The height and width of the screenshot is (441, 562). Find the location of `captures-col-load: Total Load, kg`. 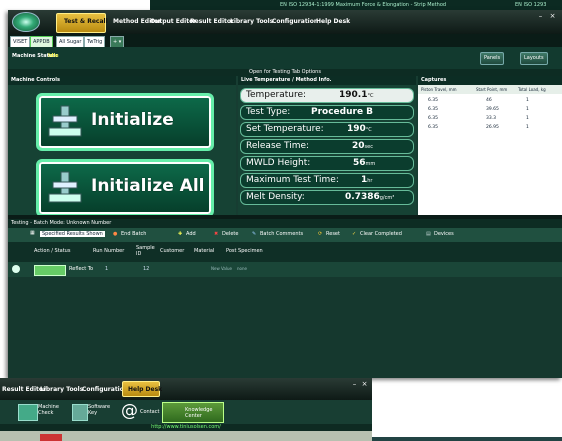

captures-col-load: Total Load, kg is located at coordinates (532, 89).